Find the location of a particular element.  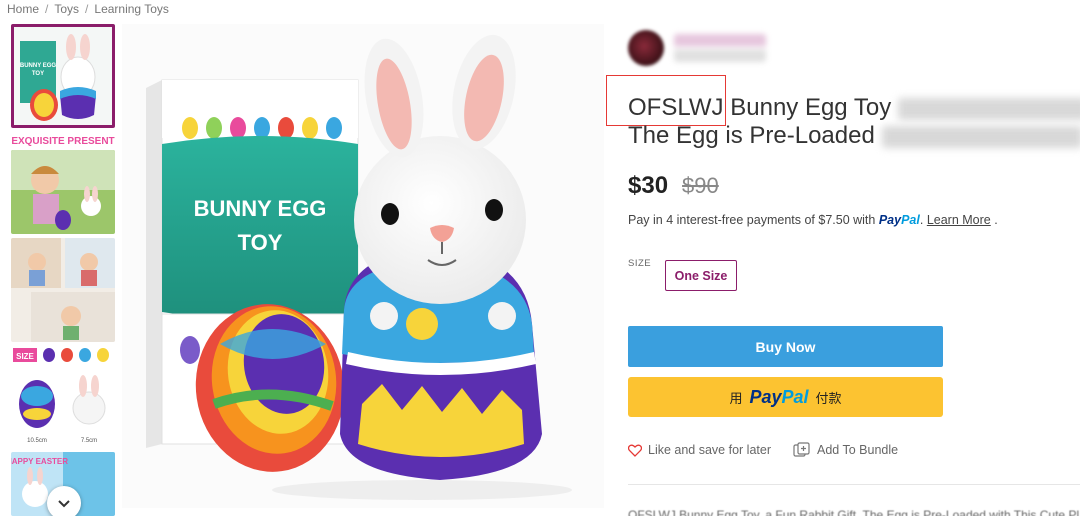

secondary-actions: Like and save for later Add To Bundle is located at coordinates (763, 450).